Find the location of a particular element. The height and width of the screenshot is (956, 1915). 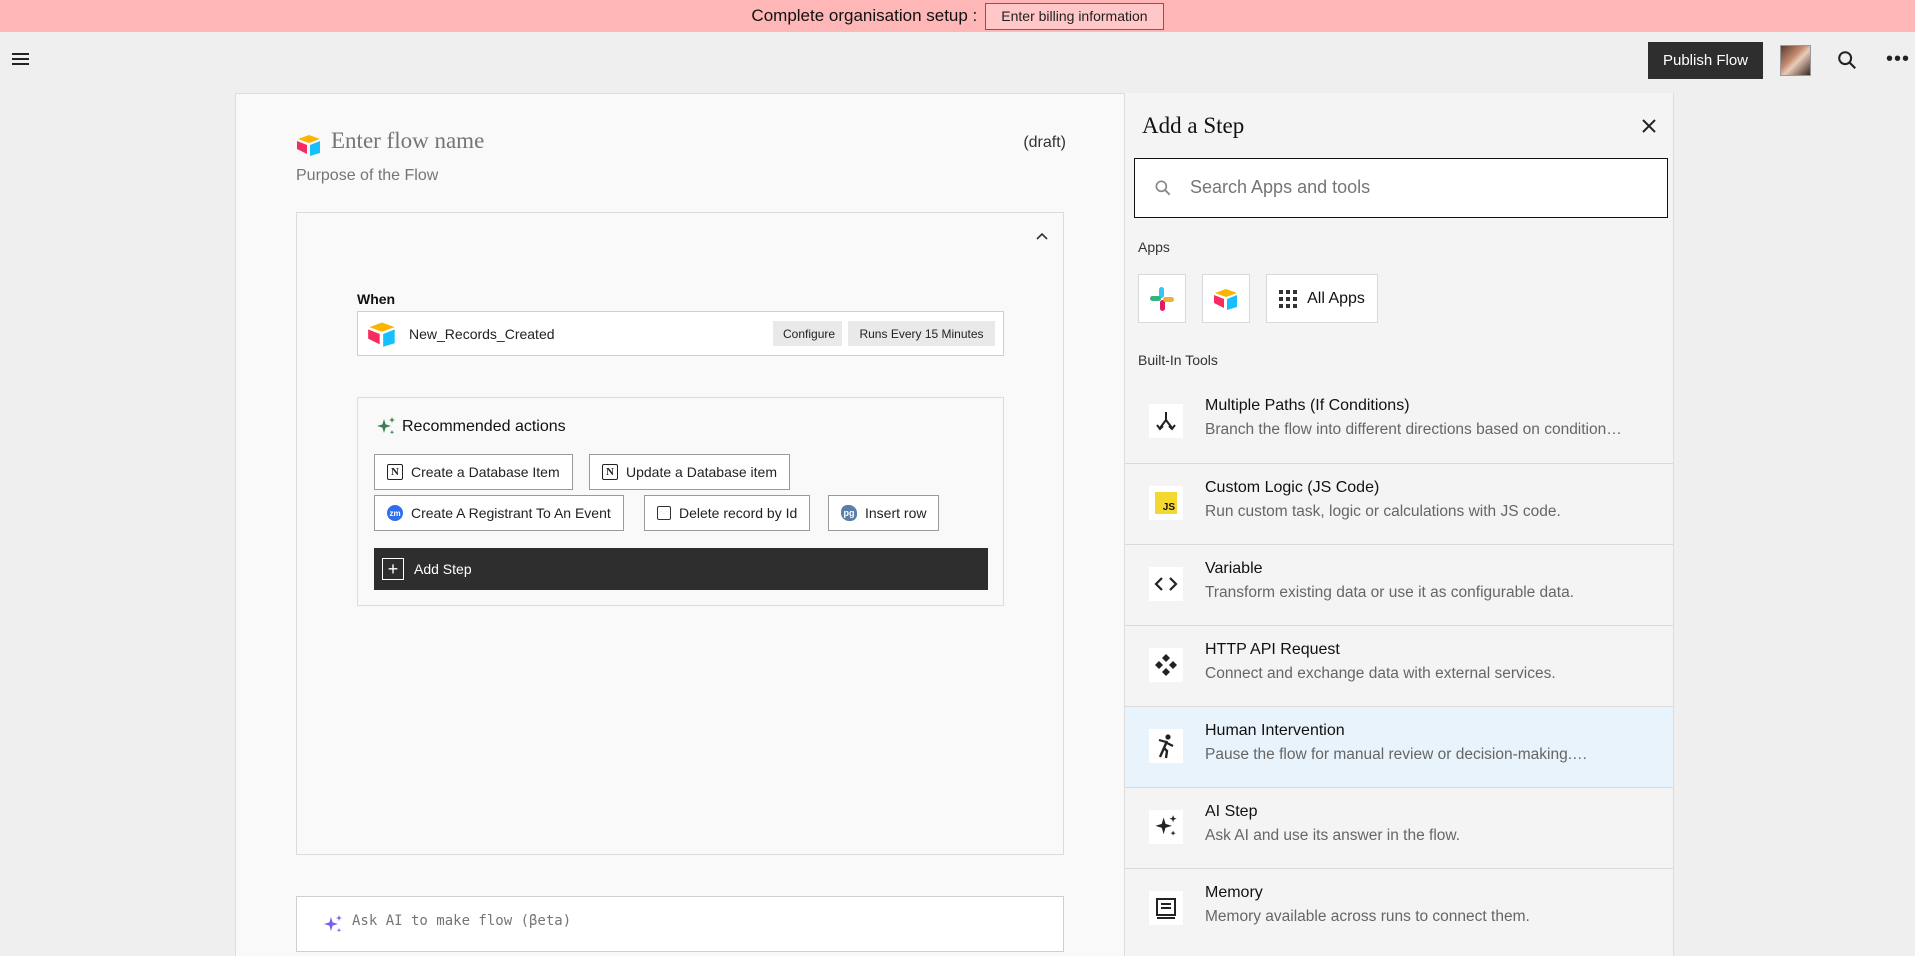

ask-ai-bar is located at coordinates (680, 924).